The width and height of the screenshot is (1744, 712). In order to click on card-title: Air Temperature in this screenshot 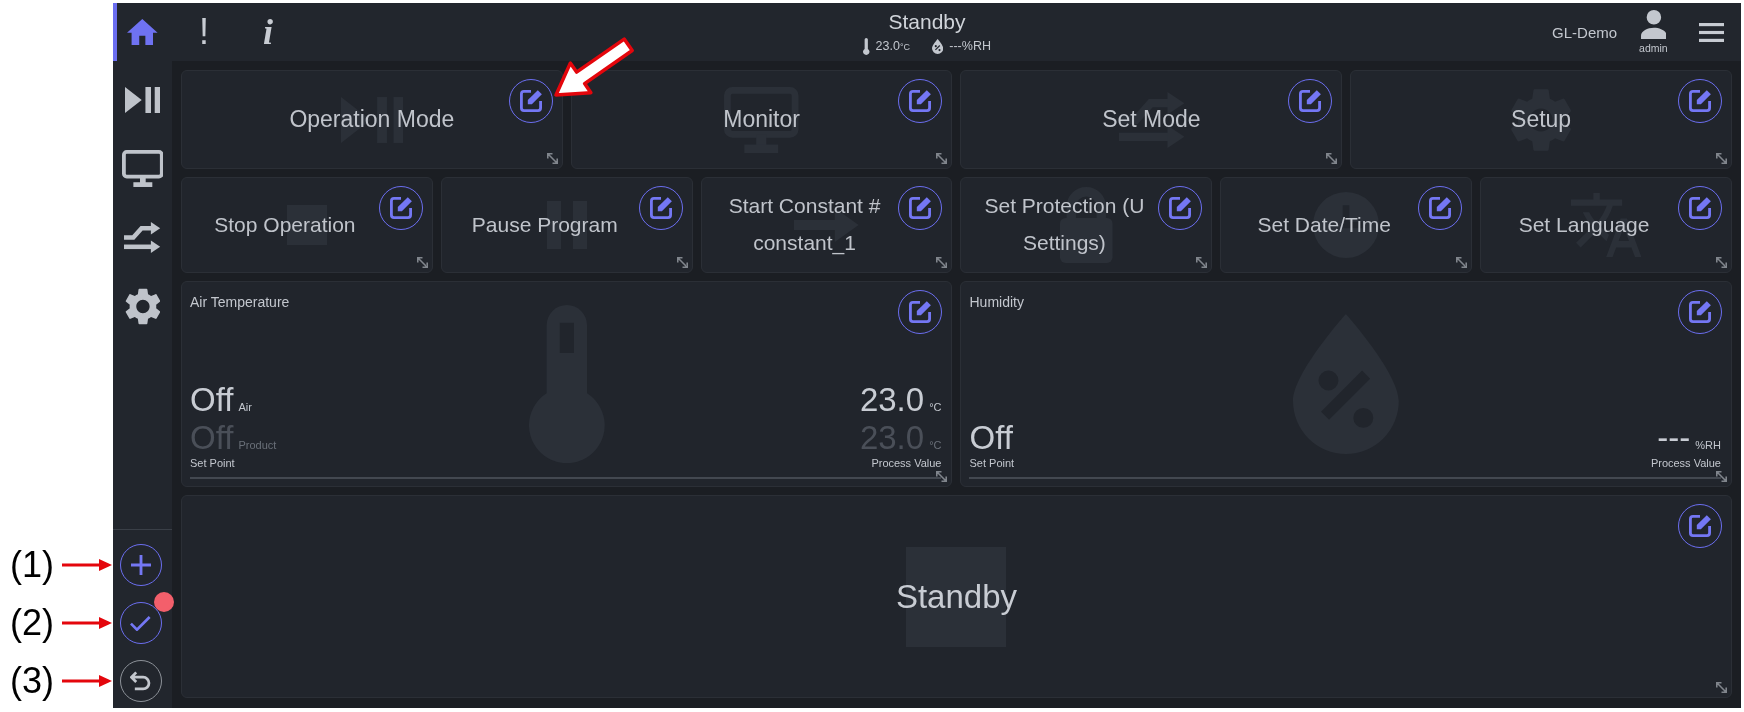, I will do `click(240, 302)`.